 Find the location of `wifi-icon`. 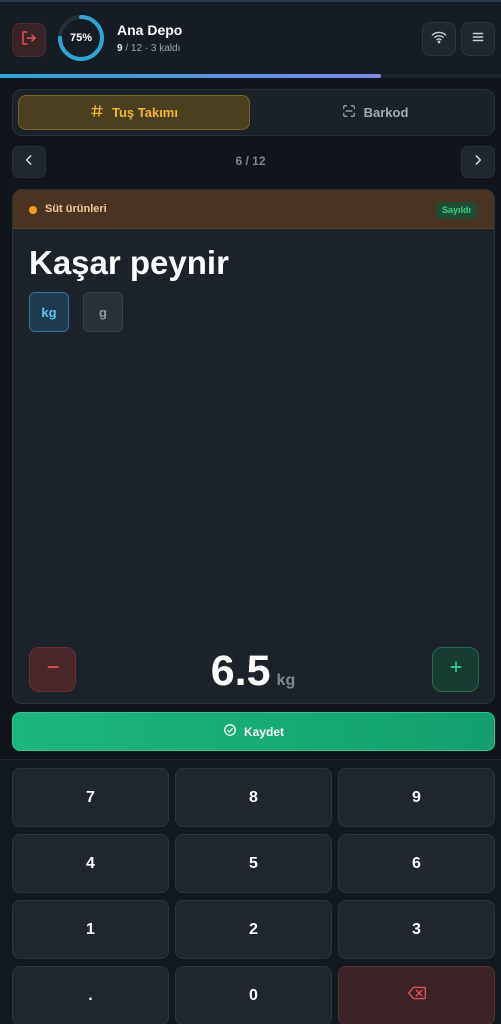

wifi-icon is located at coordinates (439, 39).